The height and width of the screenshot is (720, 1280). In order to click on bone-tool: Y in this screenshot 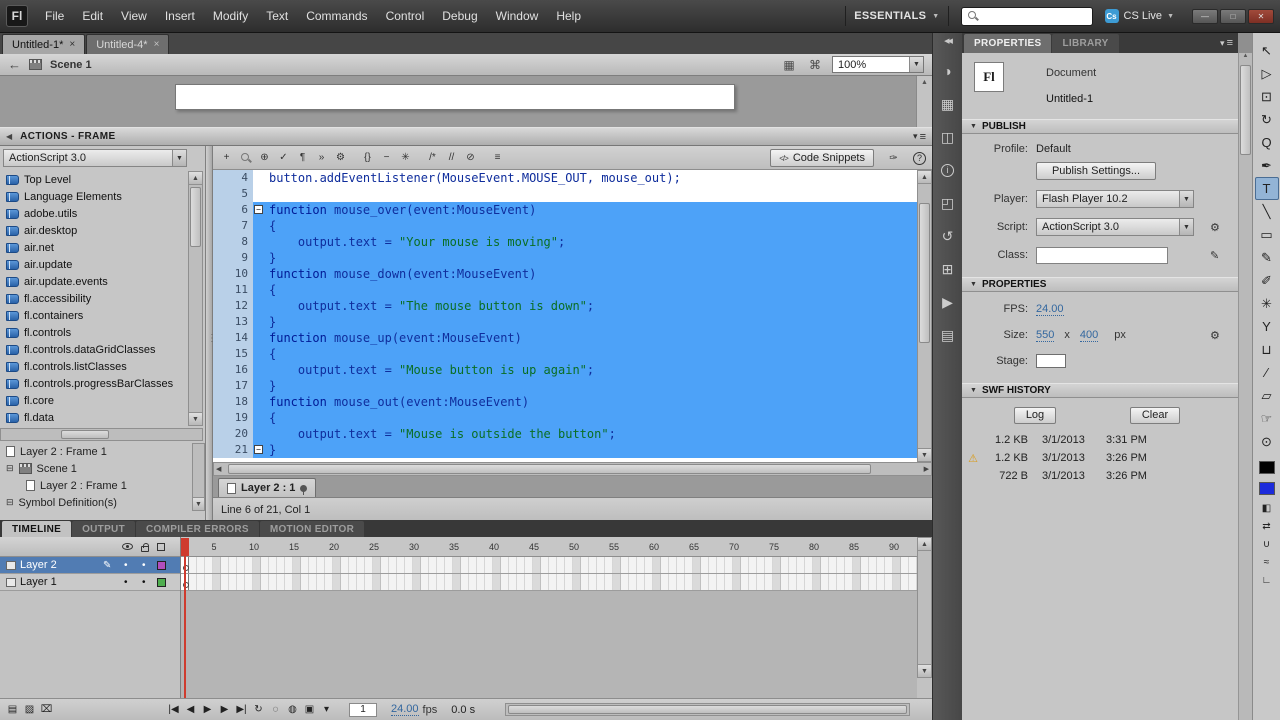, I will do `click(1267, 326)`.